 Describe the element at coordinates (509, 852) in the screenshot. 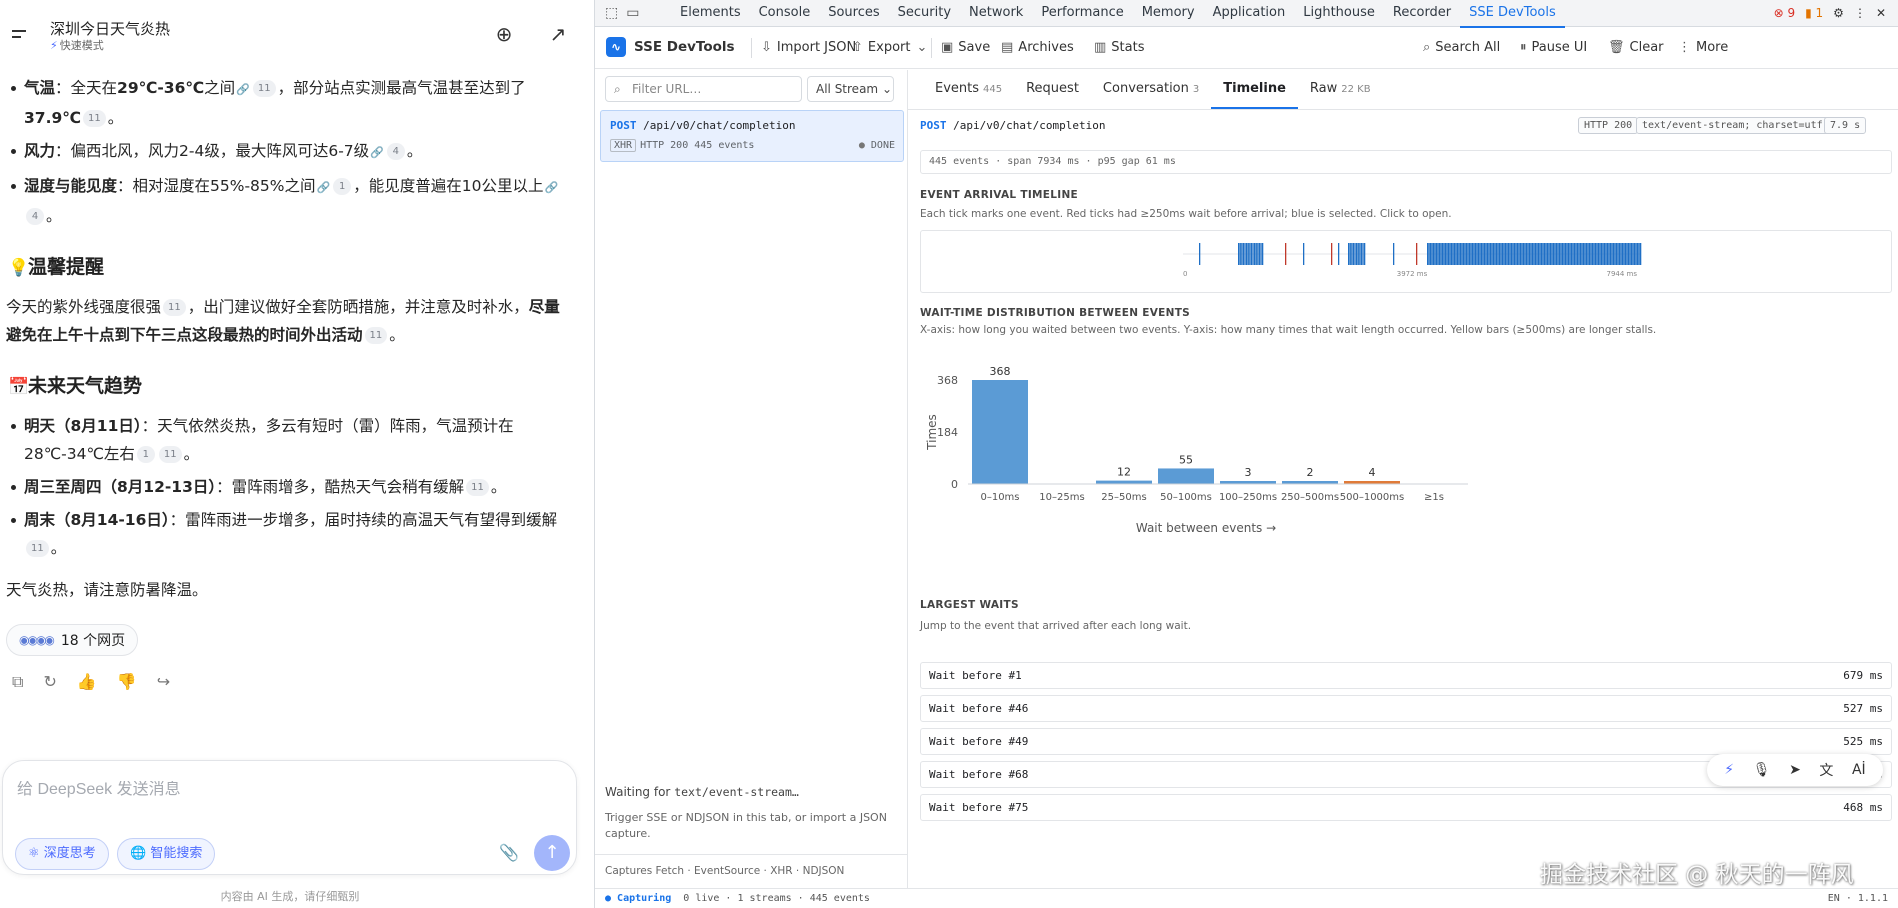

I see `paperclip-icon: 📎` at that location.